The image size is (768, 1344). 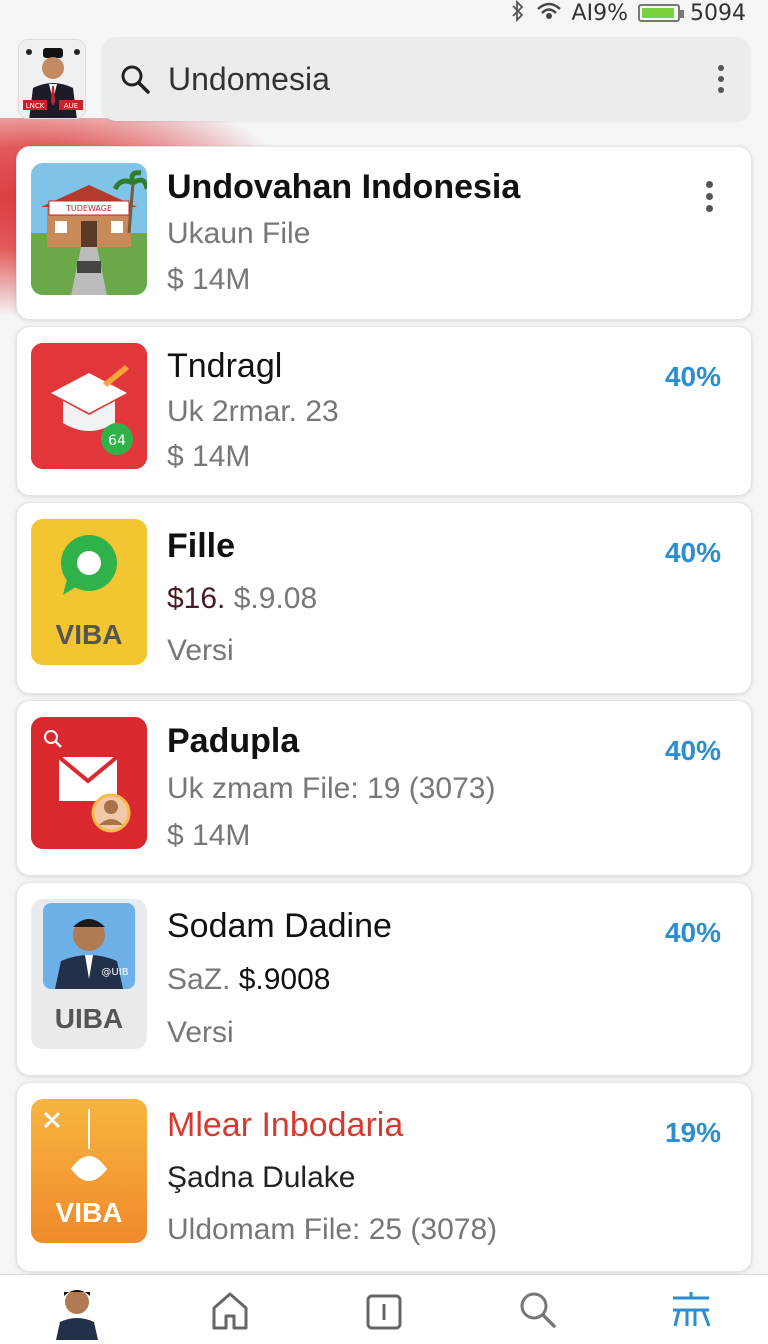 I want to click on bottom-nav, so click(x=384, y=1309).